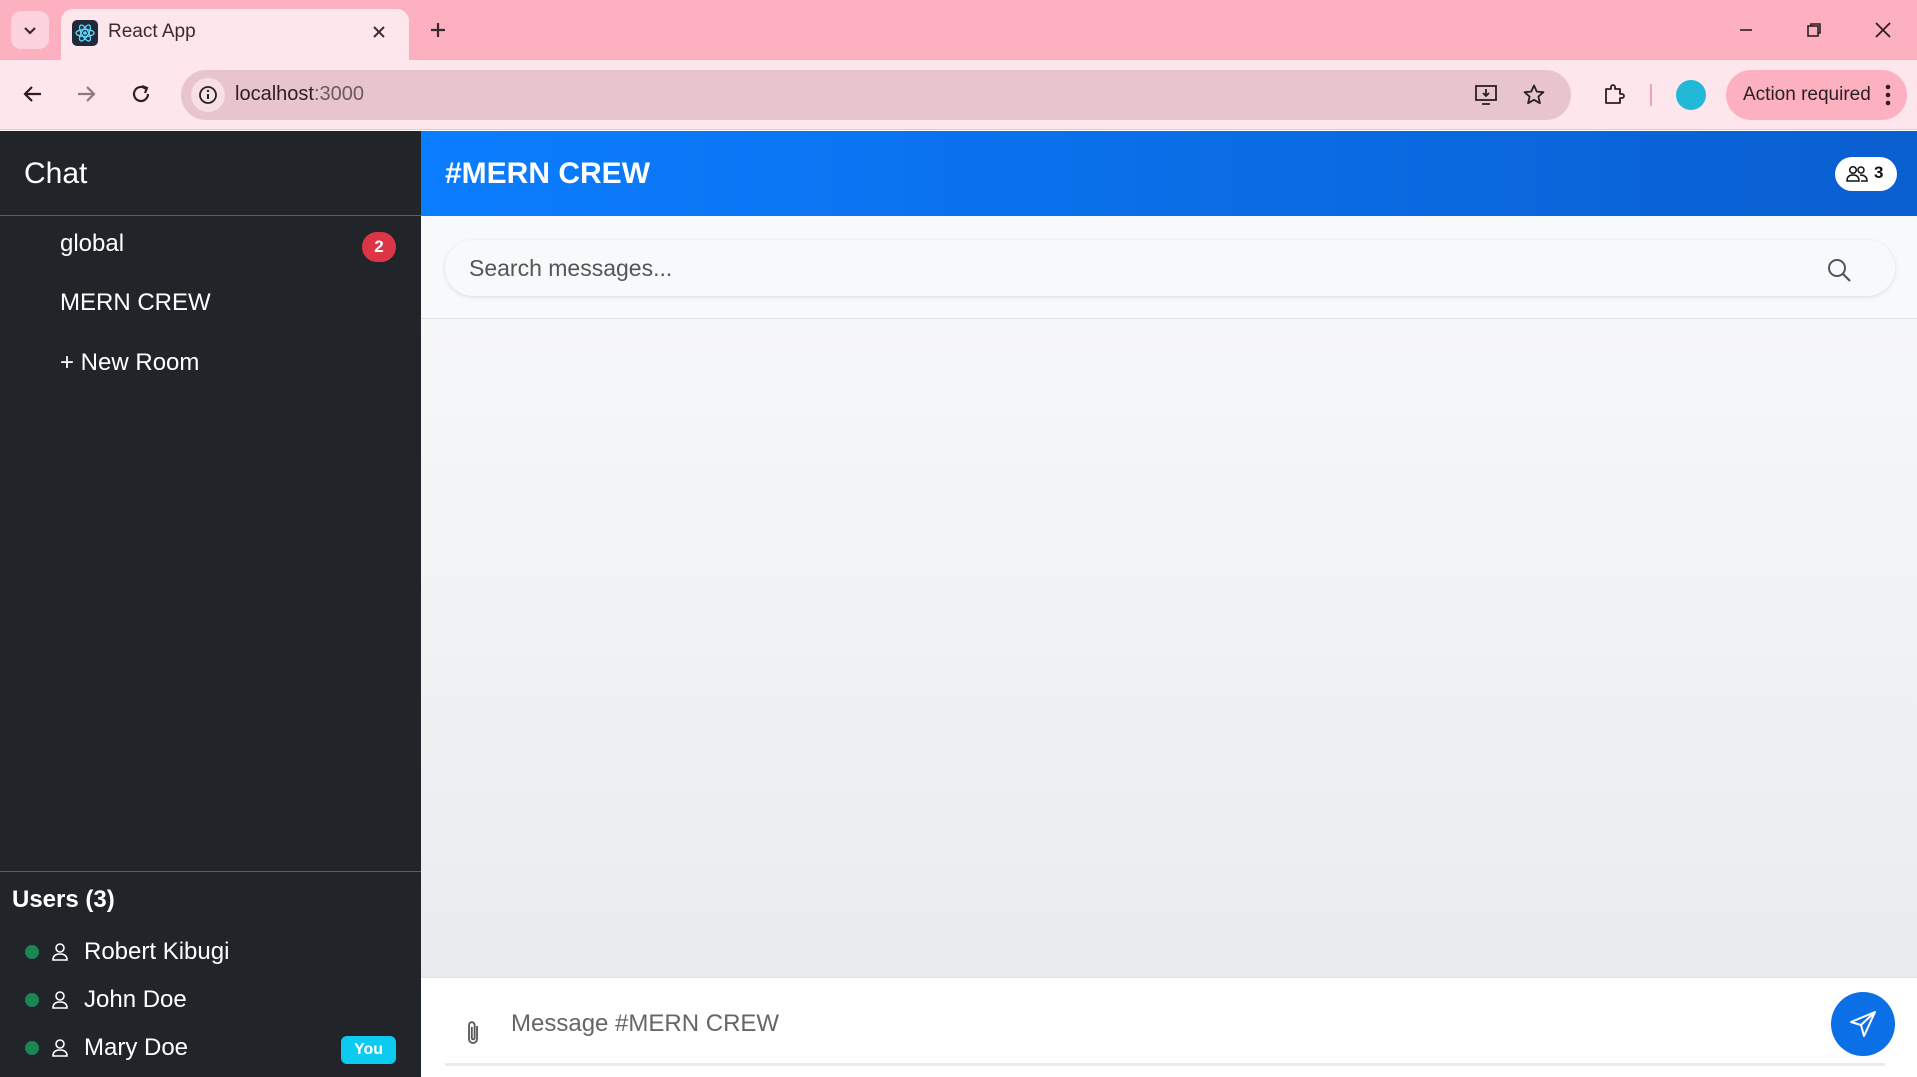 The image size is (1917, 1077). I want to click on member-count-badge: 3, so click(1866, 174).